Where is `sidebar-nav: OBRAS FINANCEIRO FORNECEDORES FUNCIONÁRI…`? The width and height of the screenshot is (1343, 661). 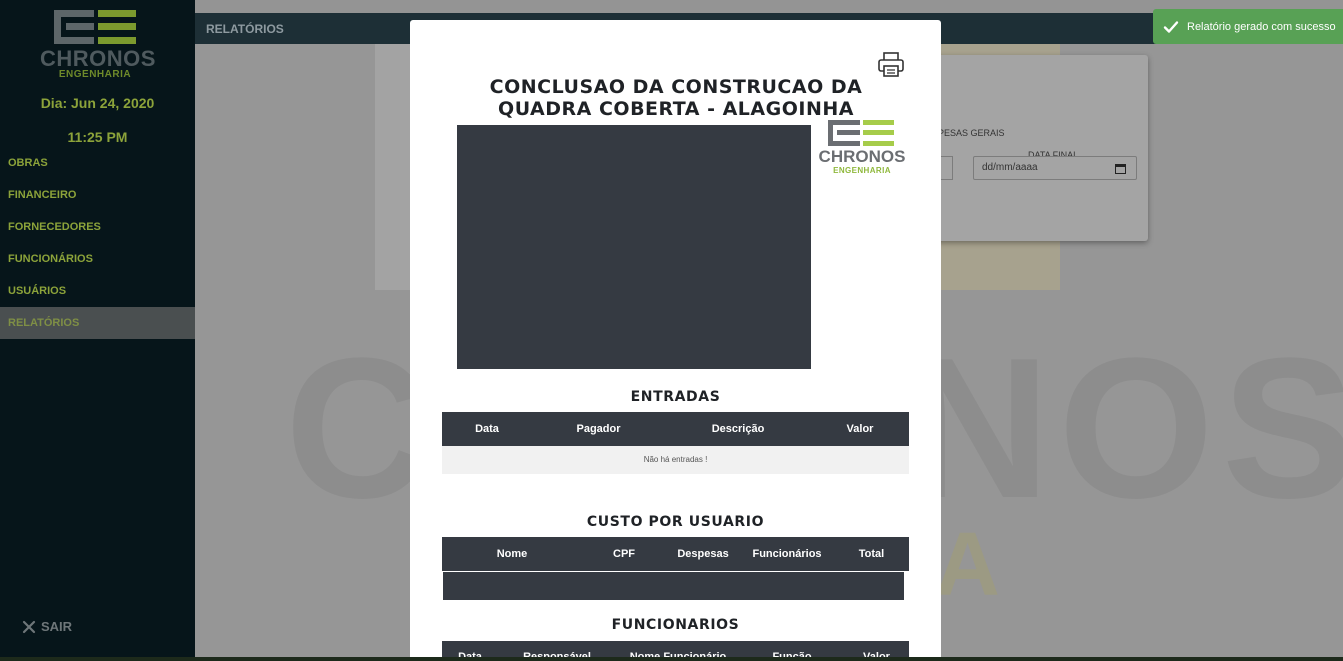
sidebar-nav: OBRAS FINANCEIRO FORNECEDORES FUNCIONÁRI… is located at coordinates (97, 243).